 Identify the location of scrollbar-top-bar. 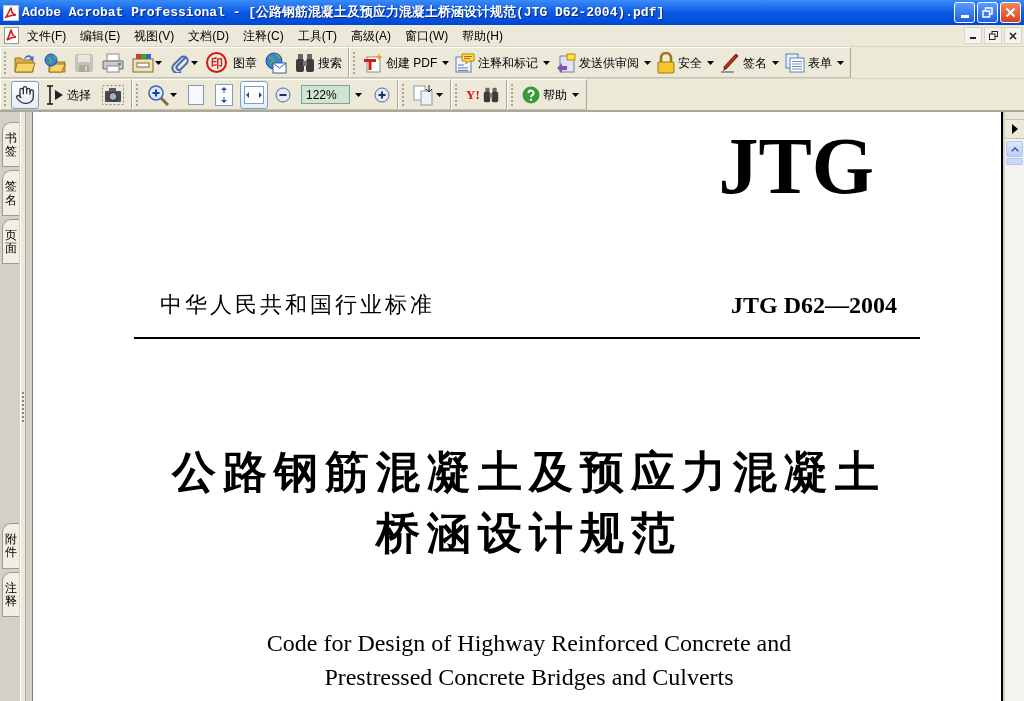
(1014, 116).